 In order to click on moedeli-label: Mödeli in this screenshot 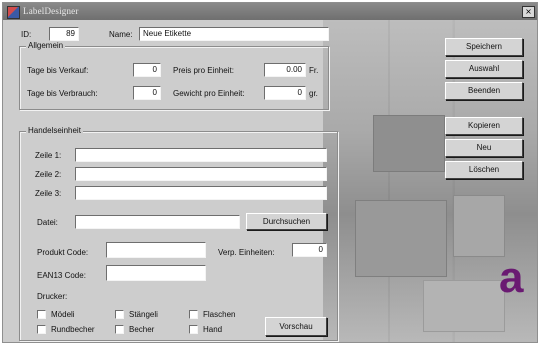, I will do `click(63, 314)`.